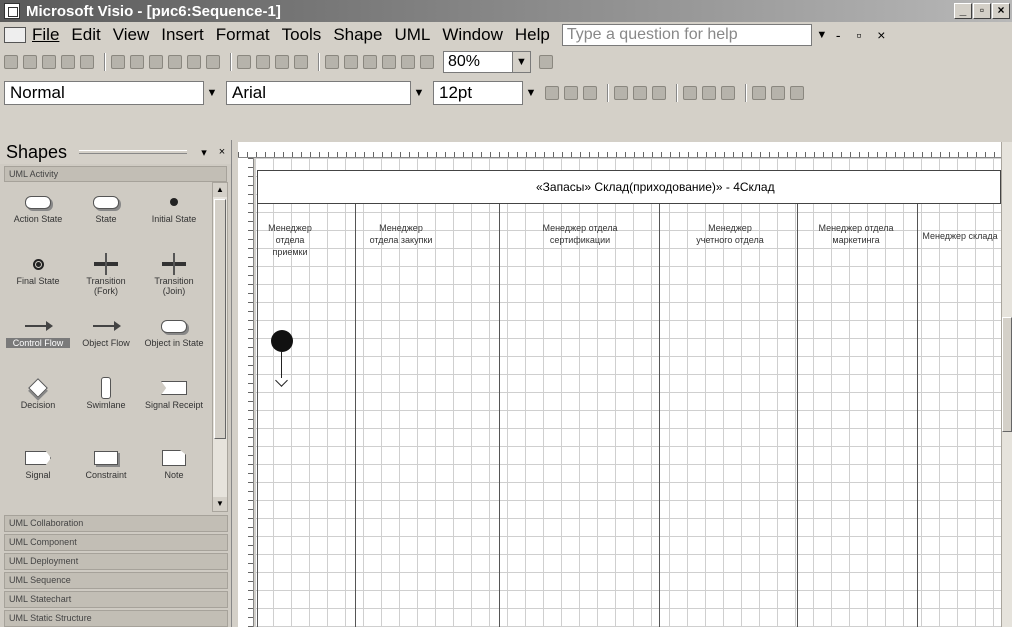 This screenshot has height=627, width=1012. I want to click on font-size-dropdown-icon: ▼, so click(531, 93).